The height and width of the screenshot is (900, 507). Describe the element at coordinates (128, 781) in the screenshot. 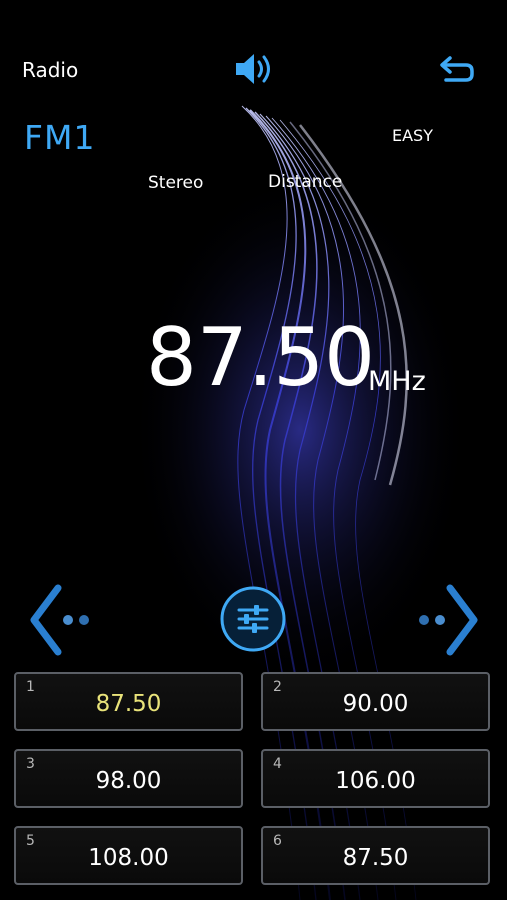

I see `preset-frequency: 98.00` at that location.